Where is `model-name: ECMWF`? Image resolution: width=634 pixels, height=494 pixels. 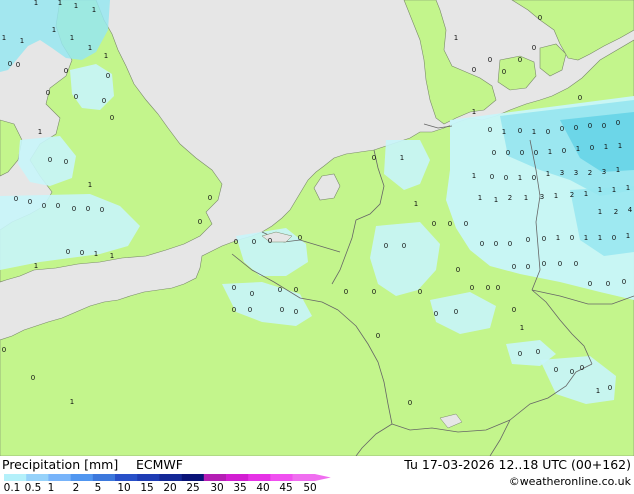 model-name: ECMWF is located at coordinates (159, 464).